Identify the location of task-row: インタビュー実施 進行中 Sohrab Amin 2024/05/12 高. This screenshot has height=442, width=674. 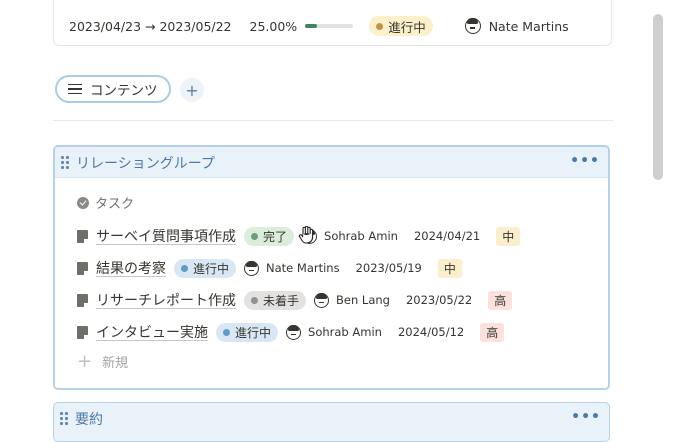
(291, 332).